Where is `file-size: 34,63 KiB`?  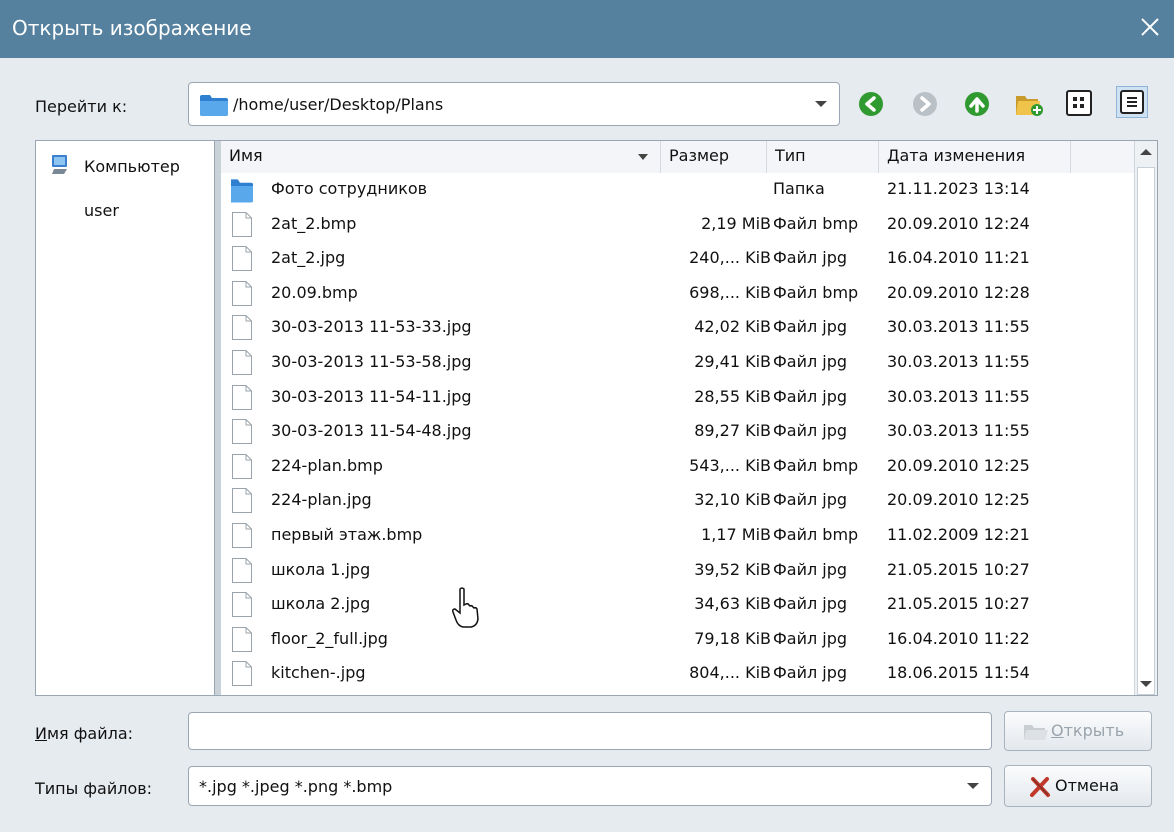 file-size: 34,63 KiB is located at coordinates (732, 604).